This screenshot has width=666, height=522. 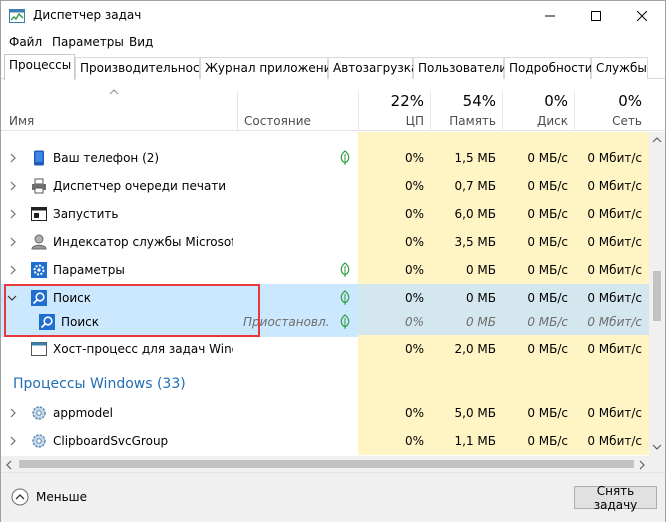 I want to click on minimize-button, so click(x=550, y=16).